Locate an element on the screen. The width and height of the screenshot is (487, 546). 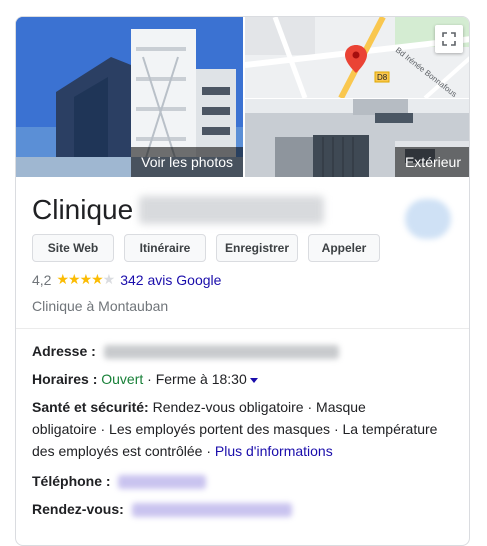
exterior-photo: Extérieur is located at coordinates (357, 138).